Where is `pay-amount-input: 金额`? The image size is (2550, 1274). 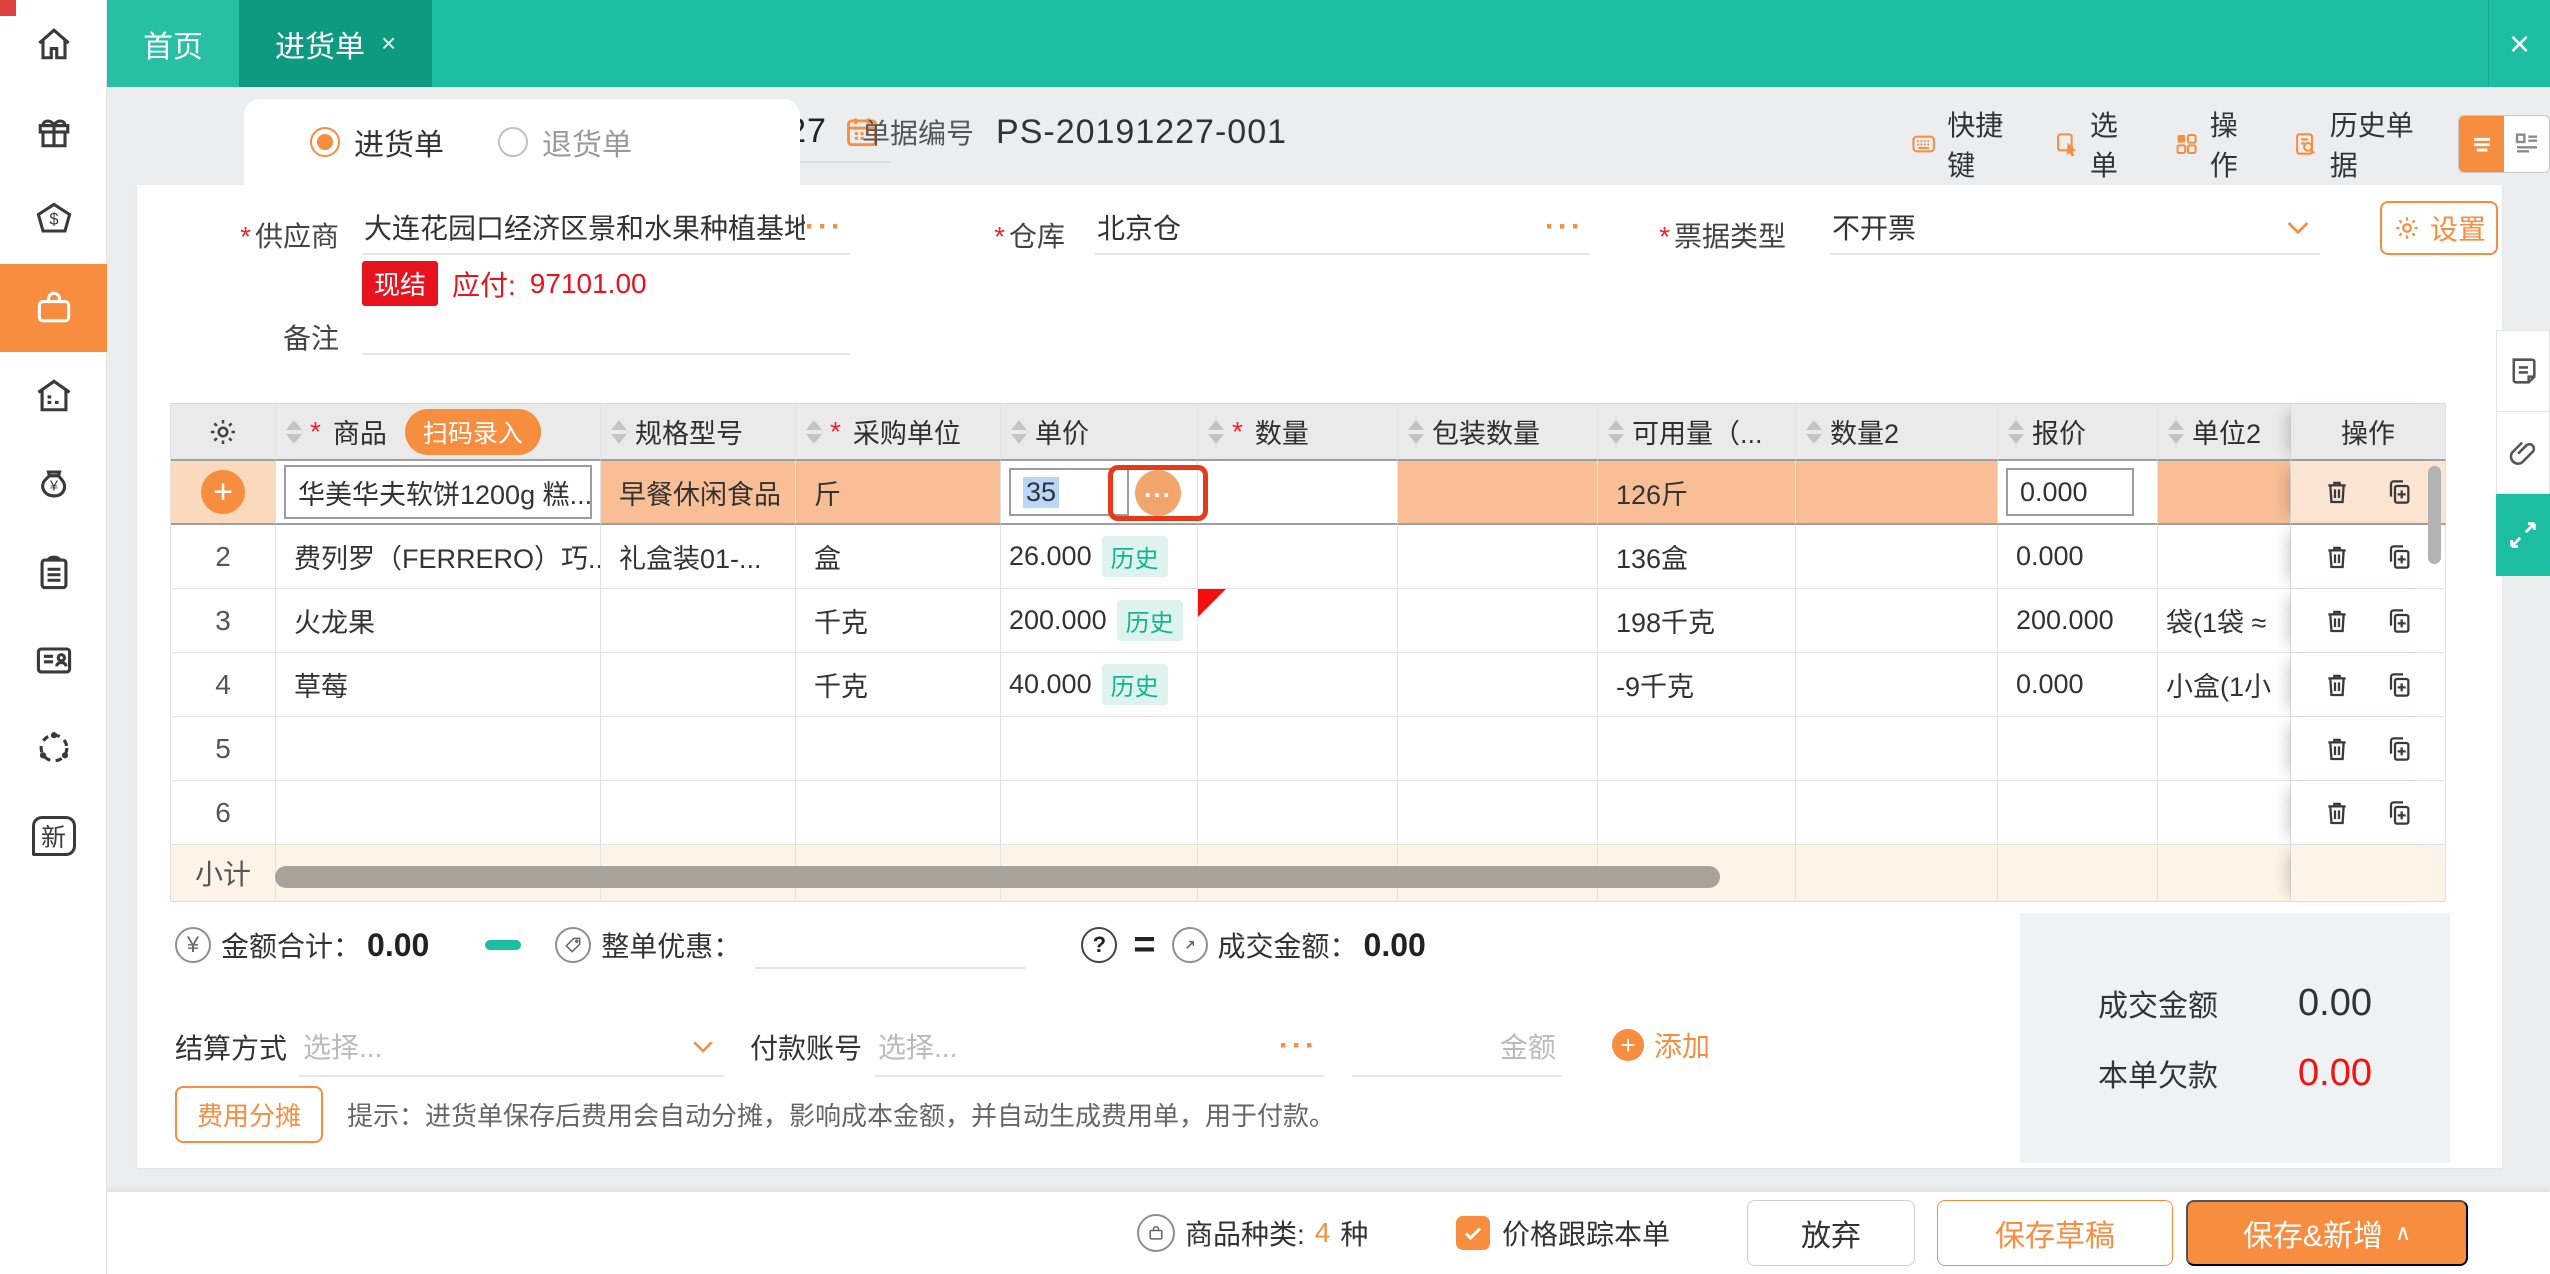
pay-amount-input: 金额 is located at coordinates (1457, 1049).